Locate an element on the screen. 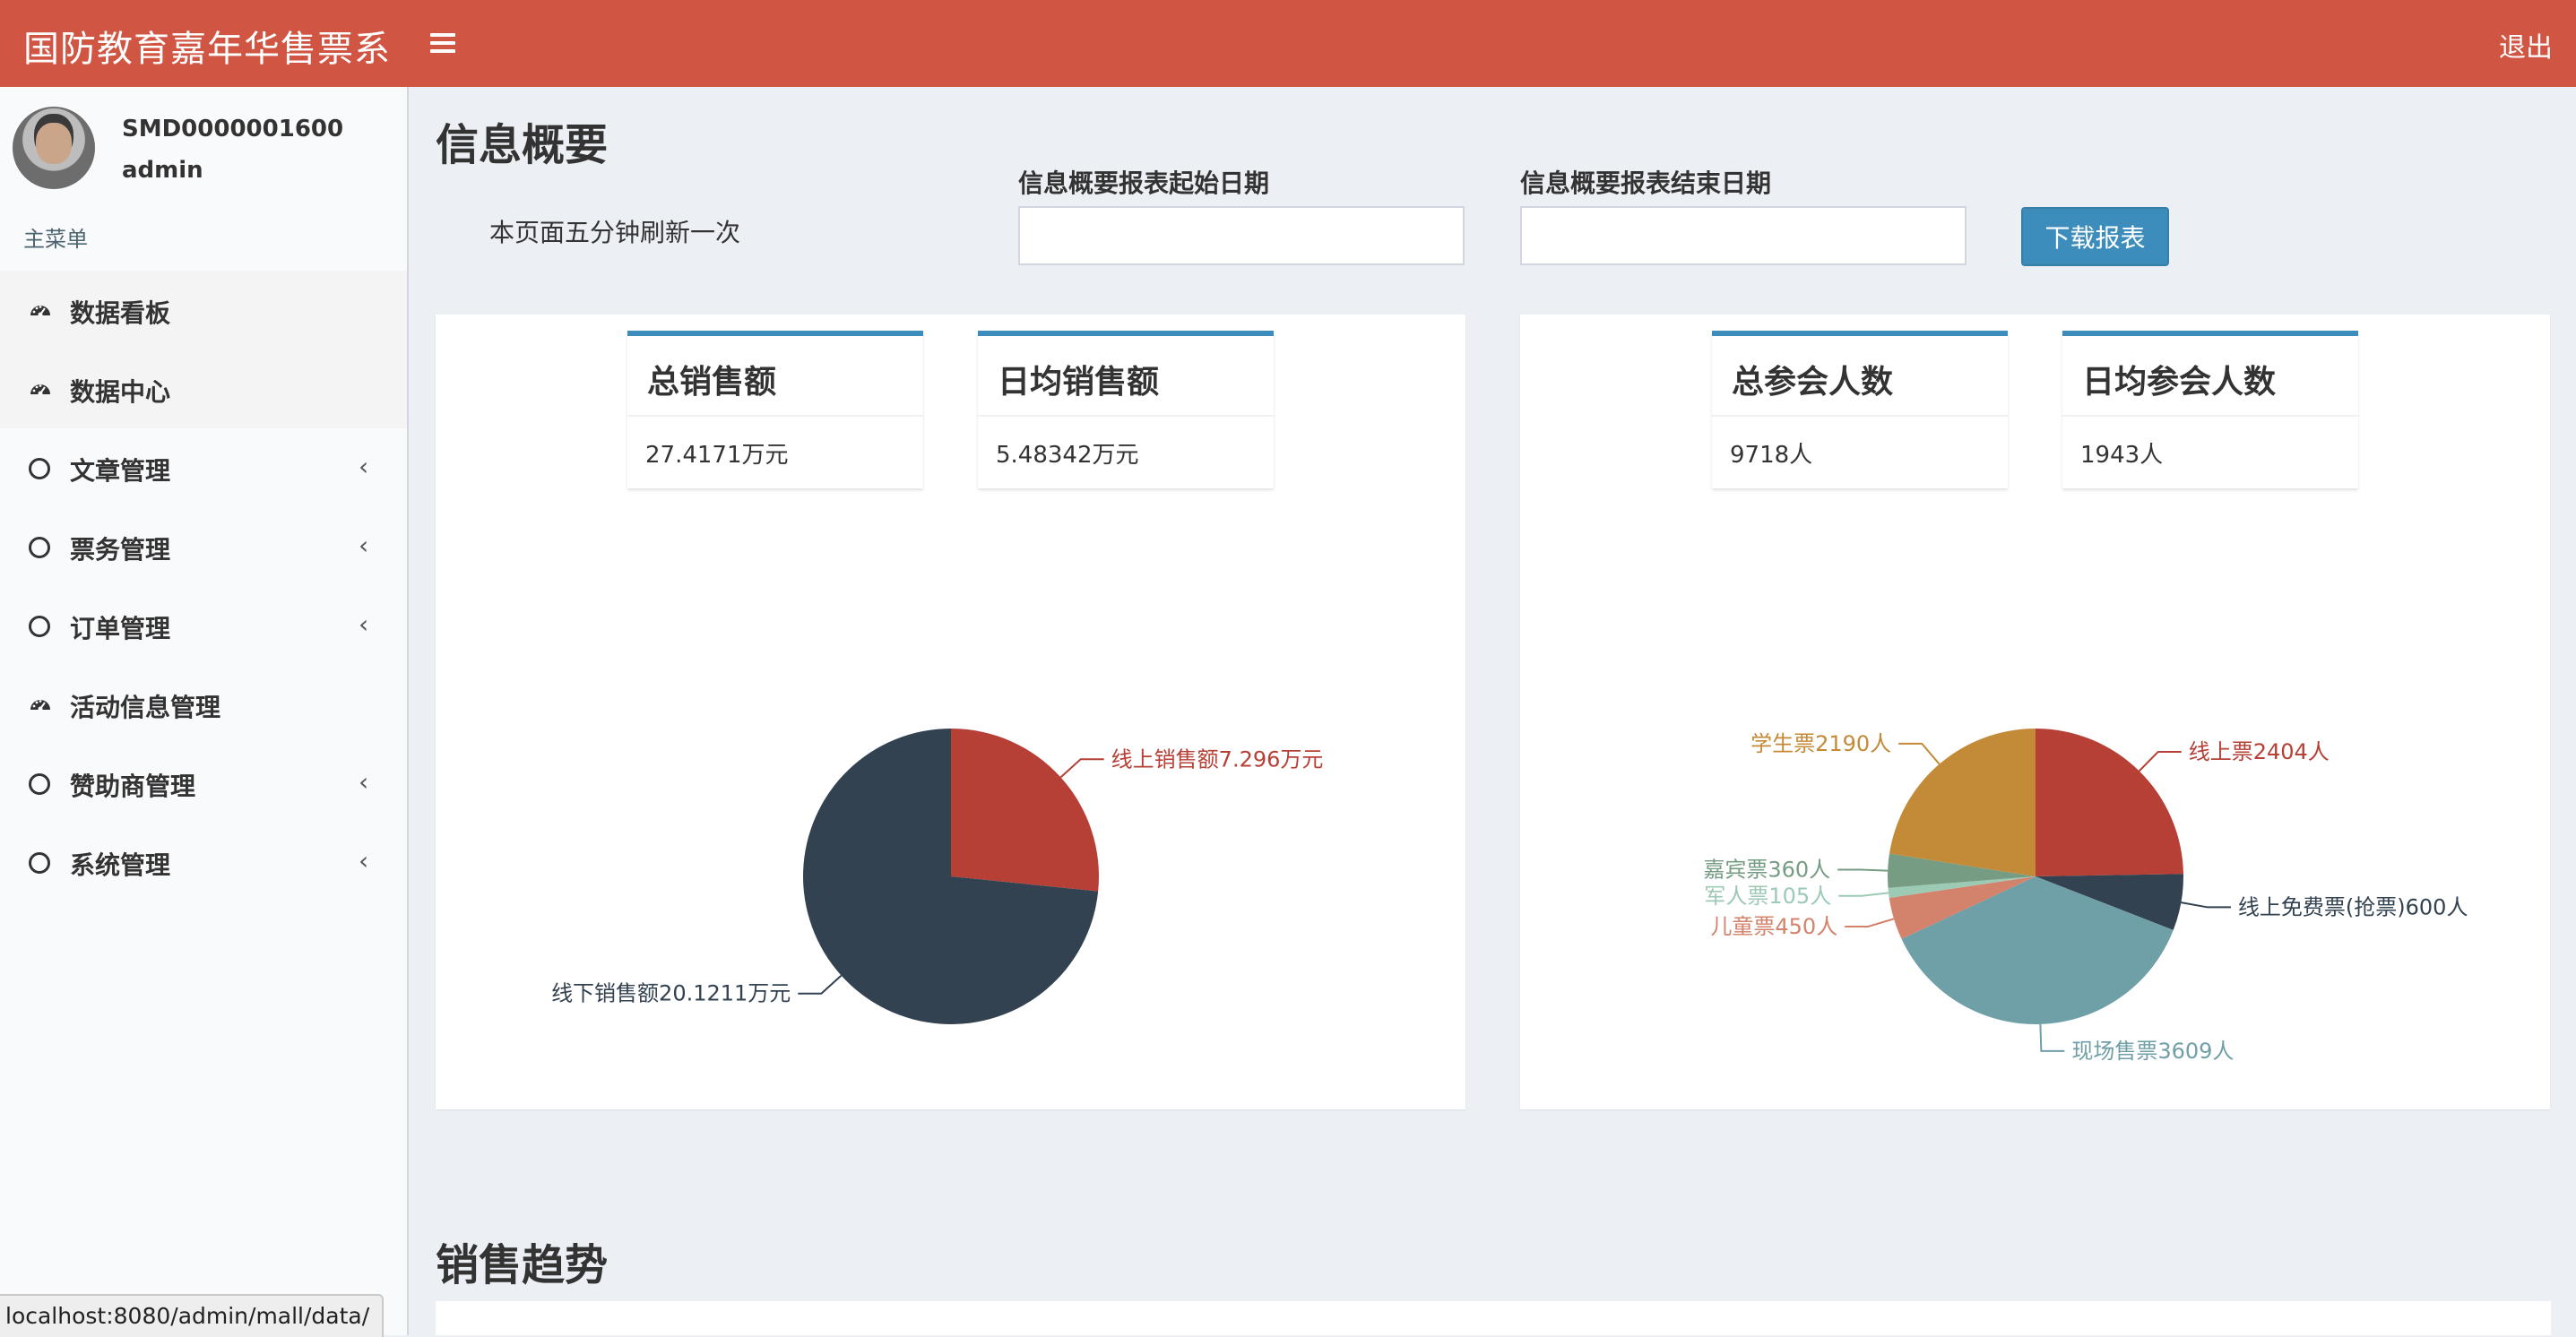 The width and height of the screenshot is (2576, 1337). download-report-button: 下载报表 is located at coordinates (2095, 237).